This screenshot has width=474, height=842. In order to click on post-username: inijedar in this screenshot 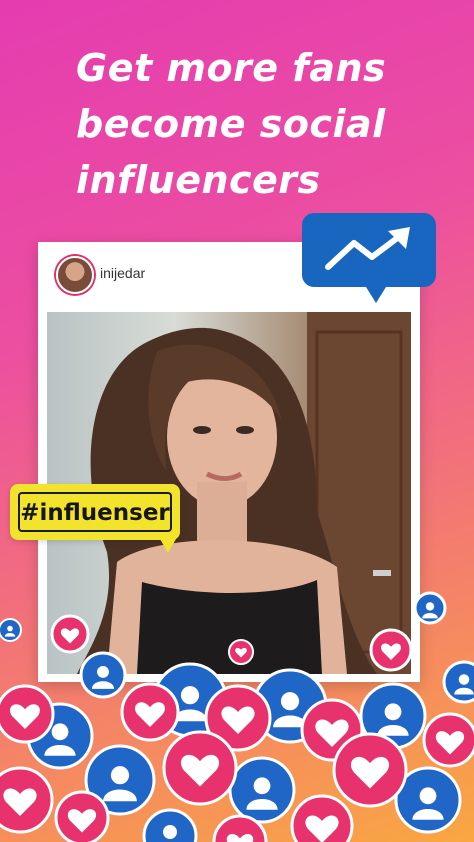, I will do `click(123, 273)`.